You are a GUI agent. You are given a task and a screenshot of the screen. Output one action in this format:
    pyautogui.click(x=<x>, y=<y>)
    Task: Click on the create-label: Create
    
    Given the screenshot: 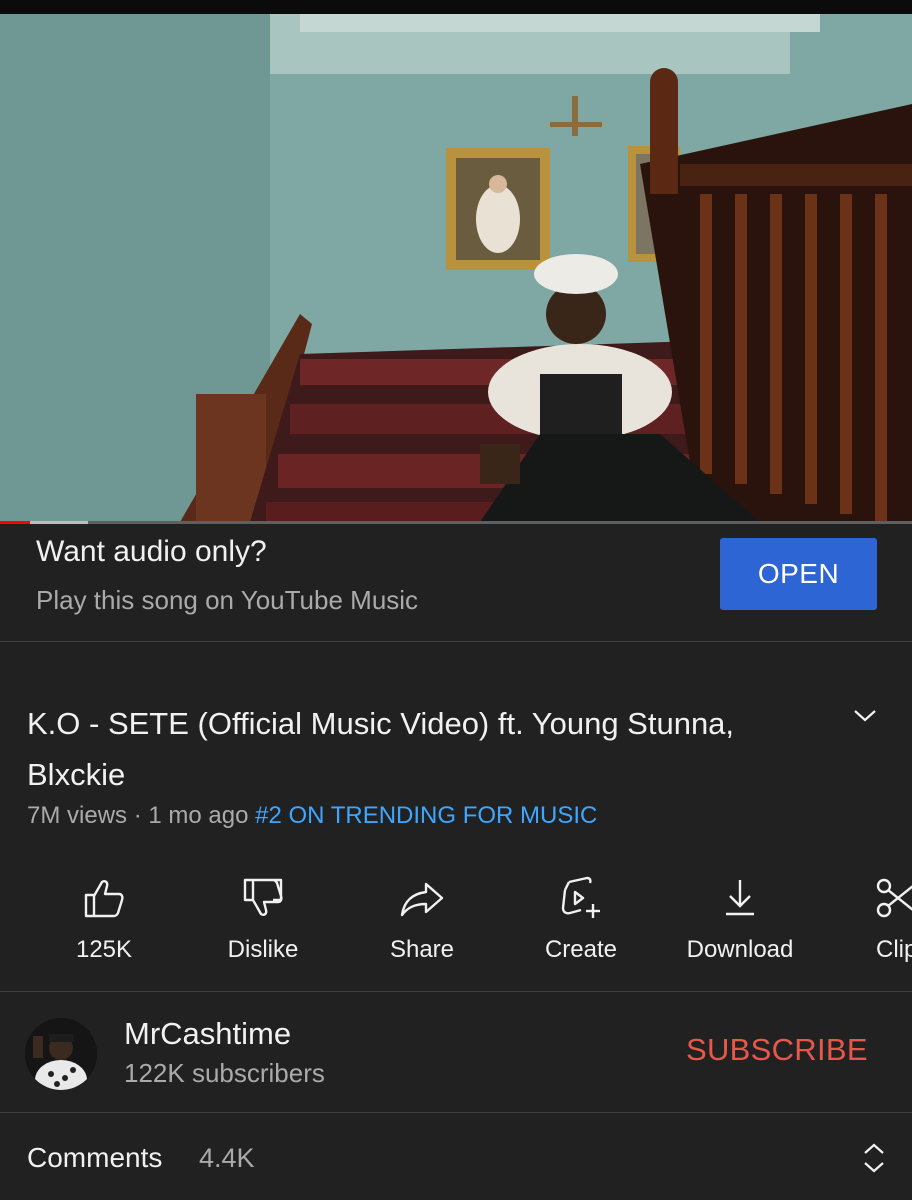 What is the action you would take?
    pyautogui.click(x=581, y=949)
    